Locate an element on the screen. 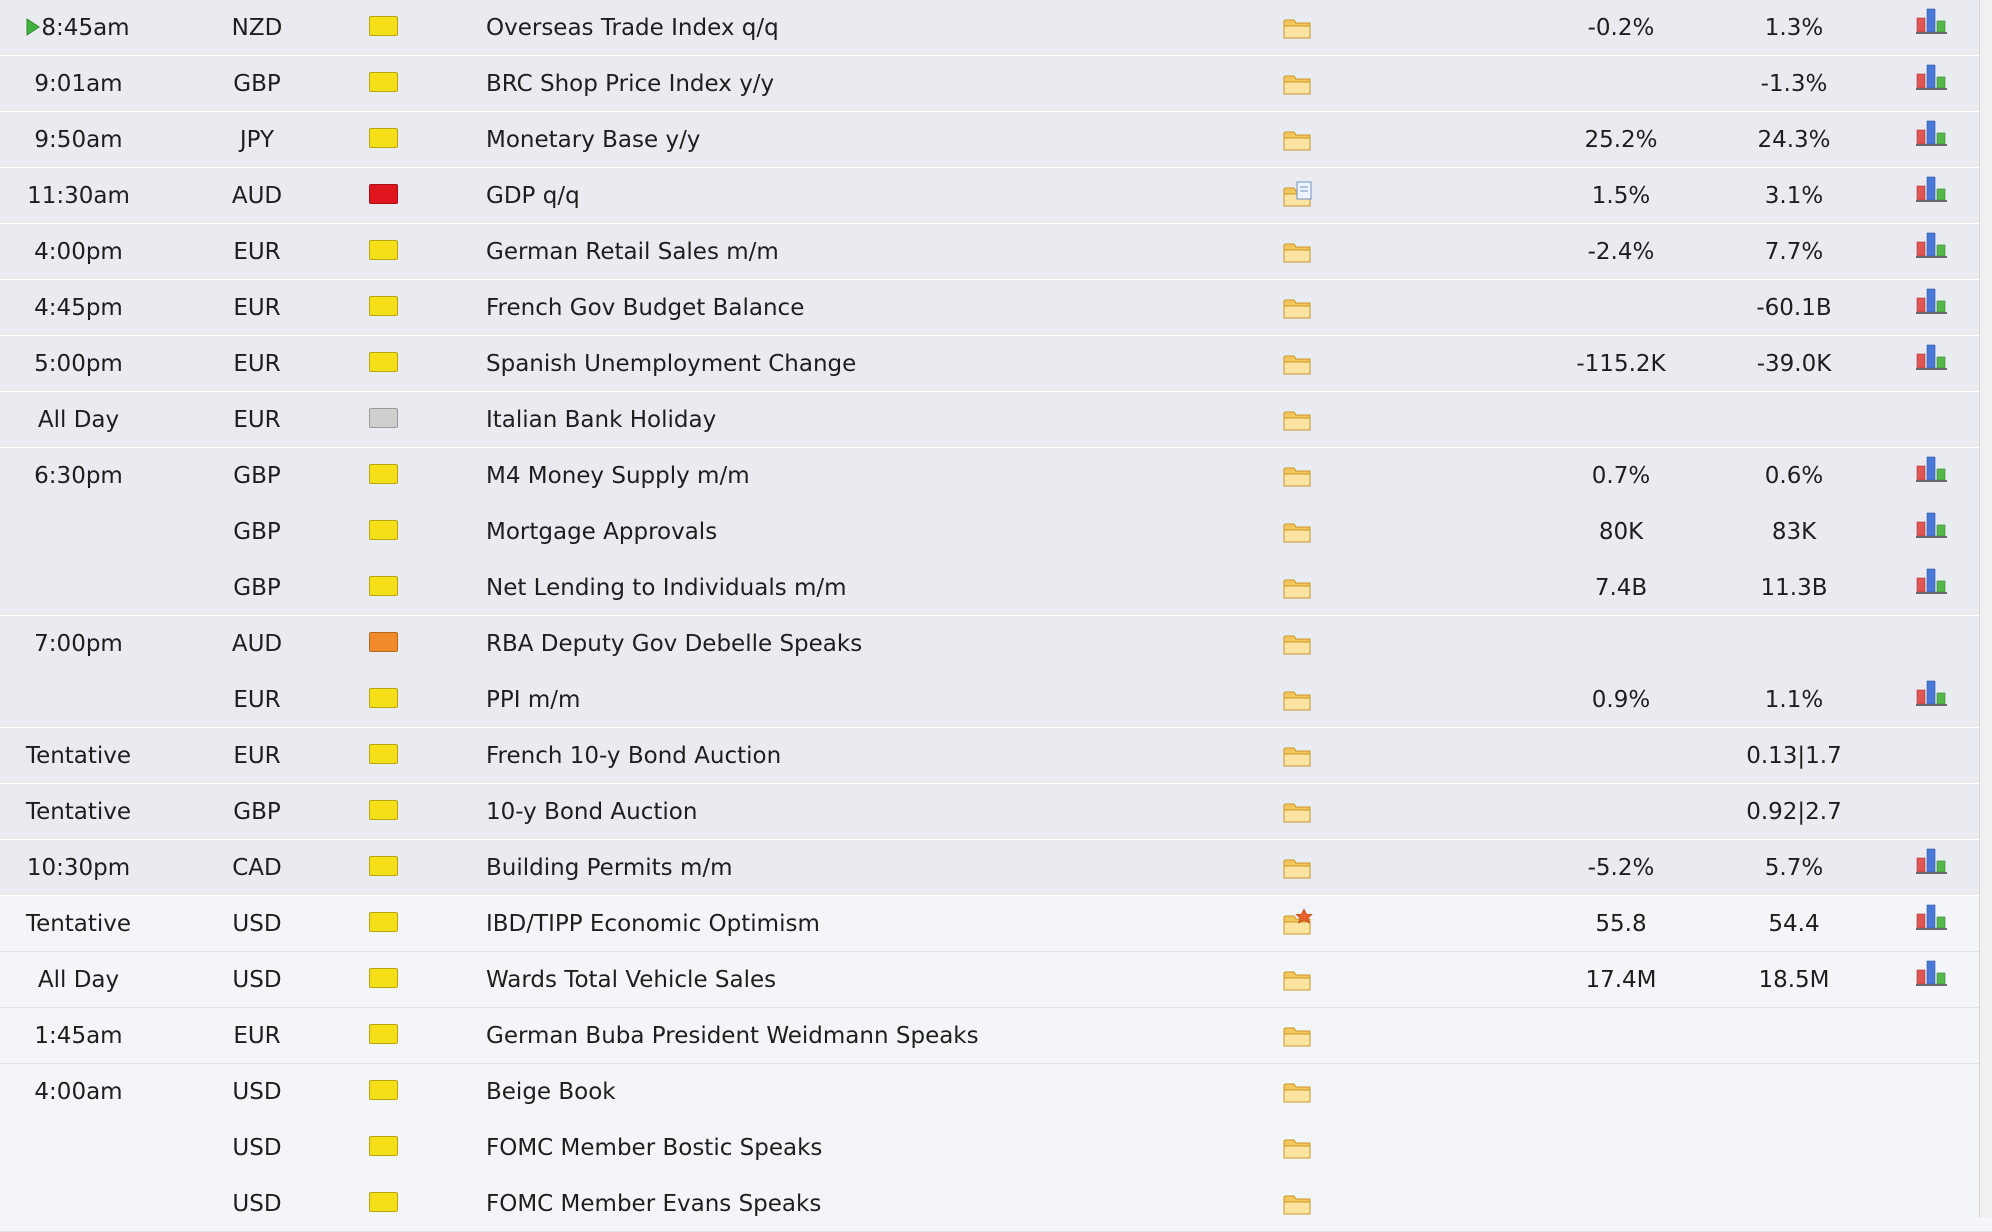 The height and width of the screenshot is (1232, 1992). event-title: Italian Bank Holiday is located at coordinates (601, 420).